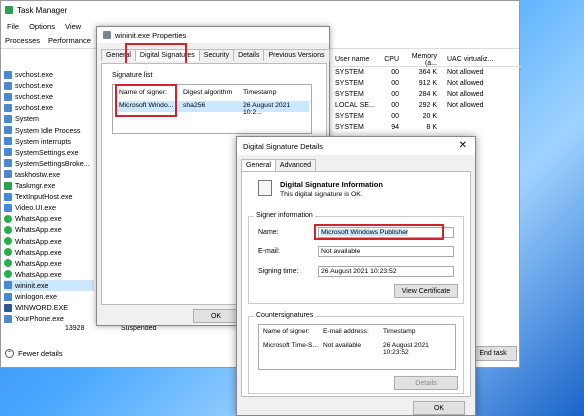 This screenshot has height=416, width=584. I want to click on process-row: wininit.exe, so click(49, 285).